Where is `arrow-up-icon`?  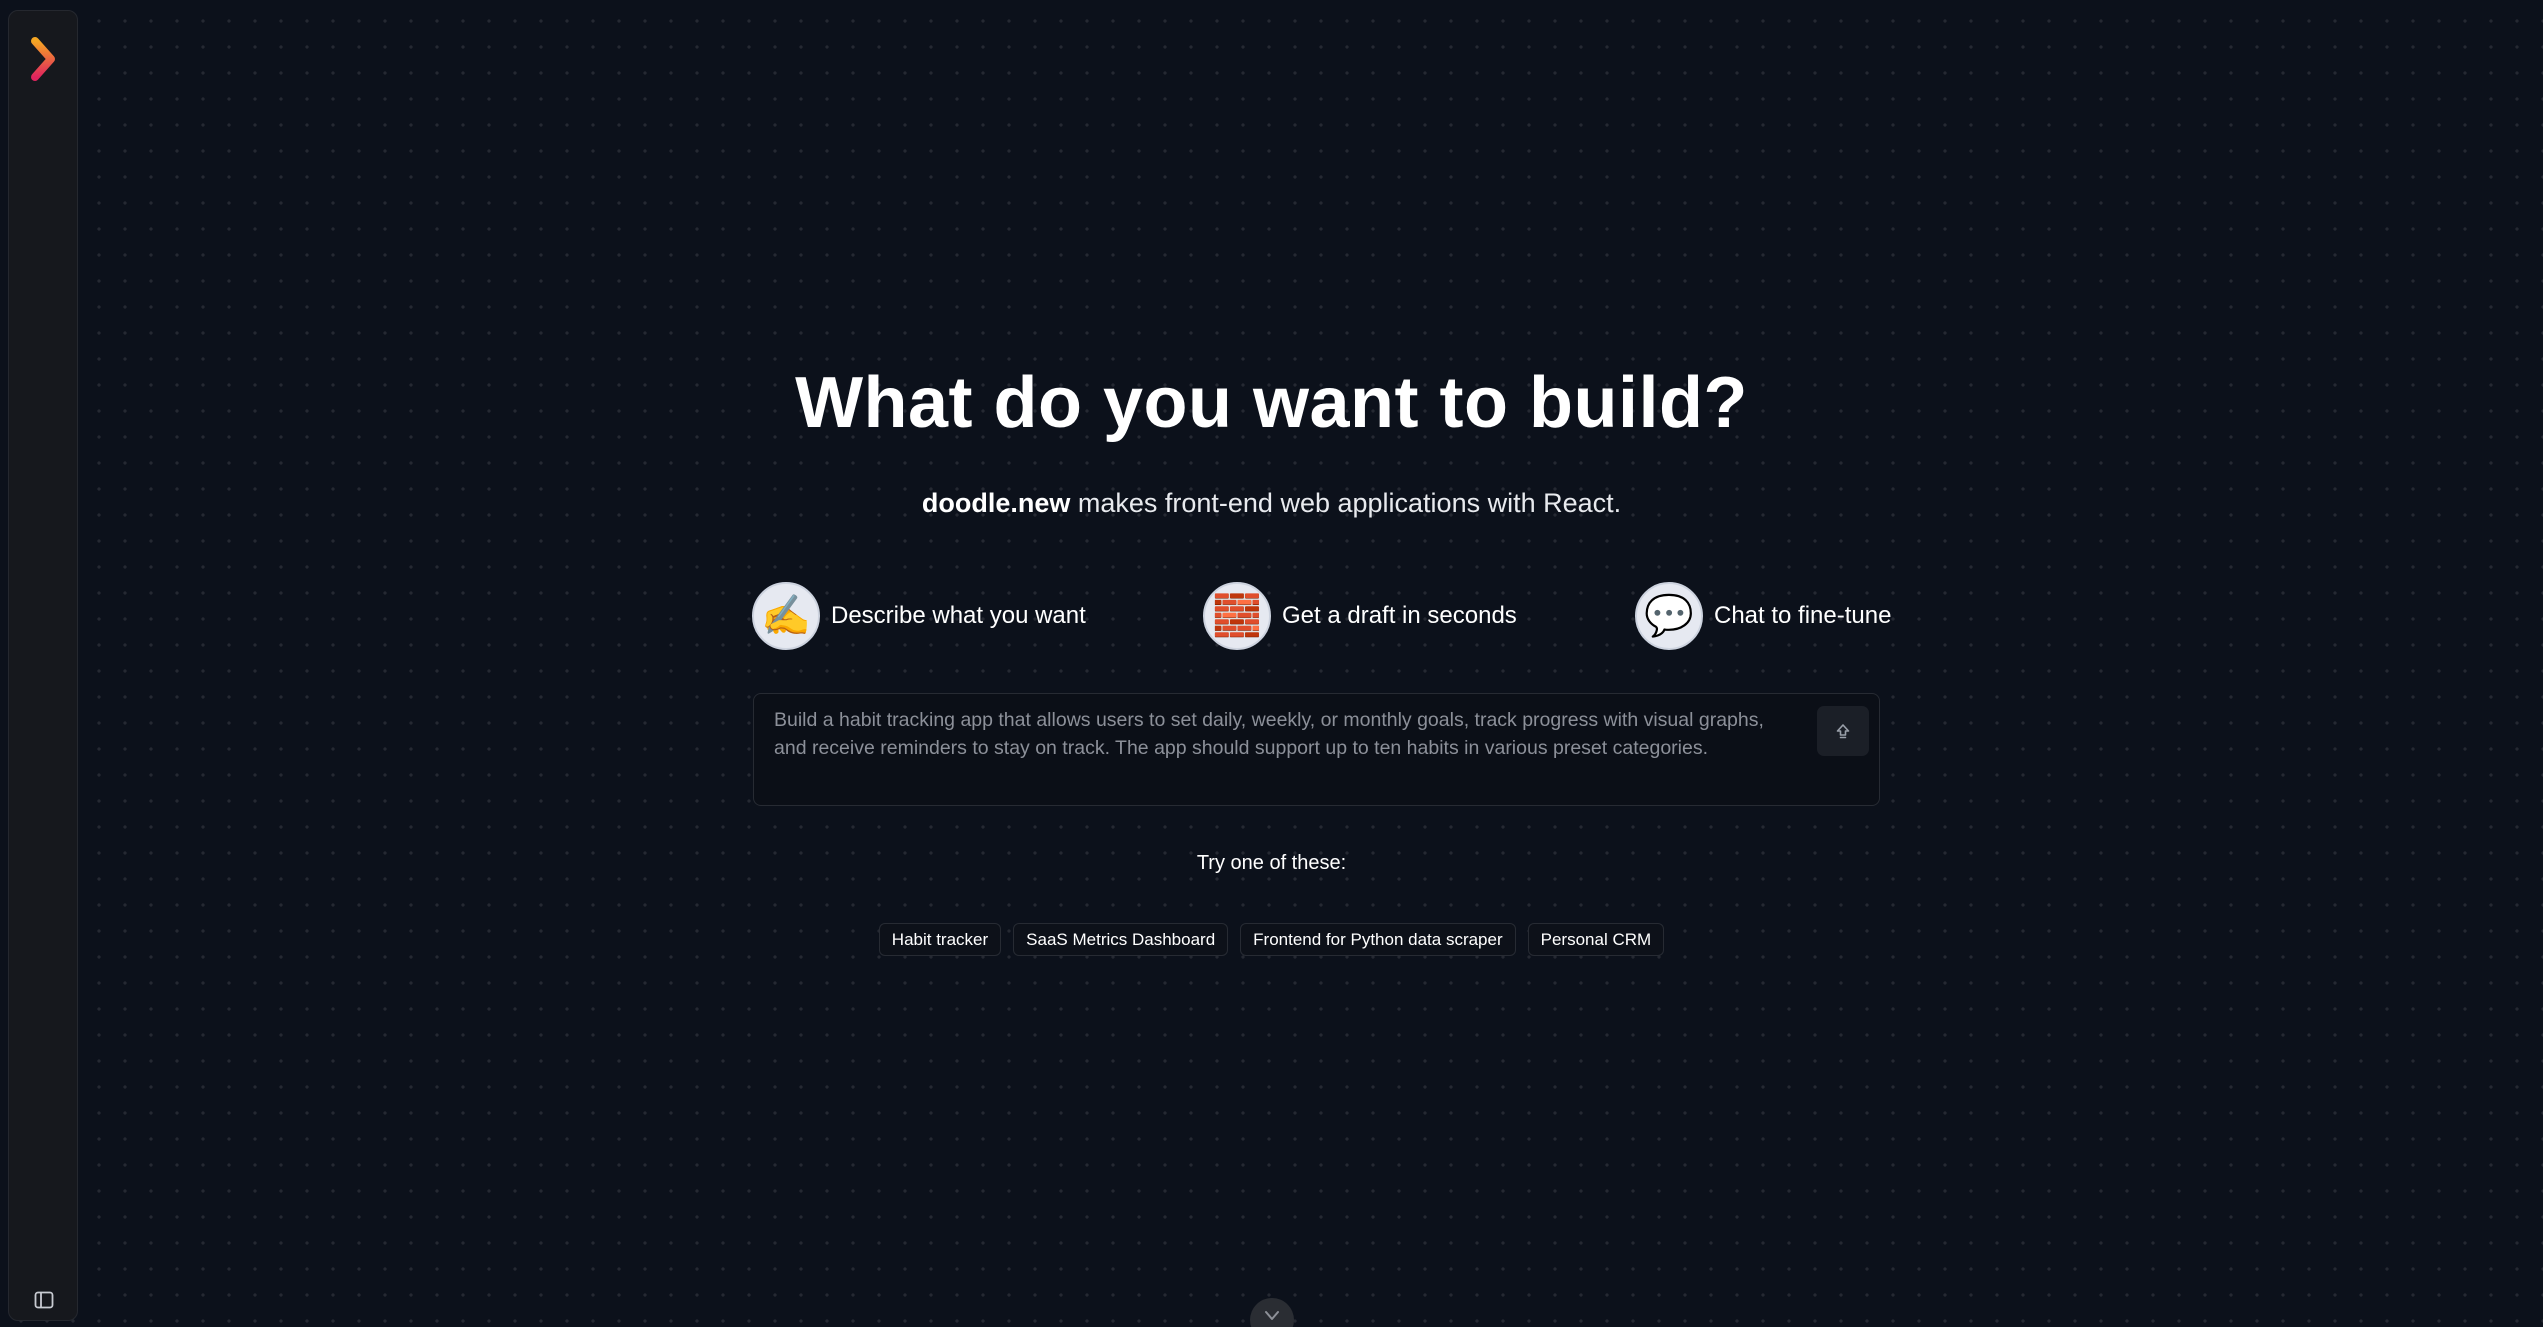
arrow-up-icon is located at coordinates (1843, 731).